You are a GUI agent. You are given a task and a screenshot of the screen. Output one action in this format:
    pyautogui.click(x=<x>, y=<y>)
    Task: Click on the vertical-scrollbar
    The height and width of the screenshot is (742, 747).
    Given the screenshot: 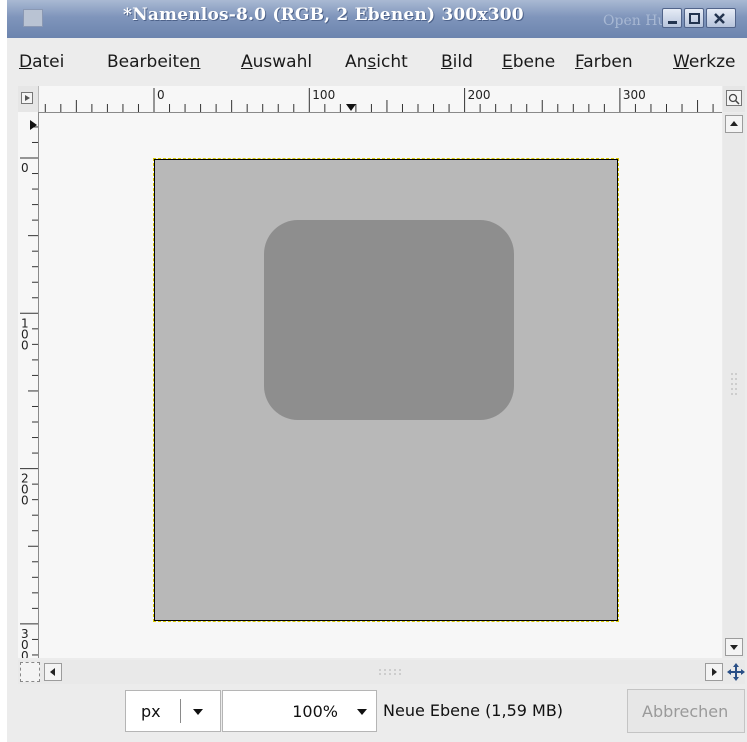 What is the action you would take?
    pyautogui.click(x=734, y=385)
    